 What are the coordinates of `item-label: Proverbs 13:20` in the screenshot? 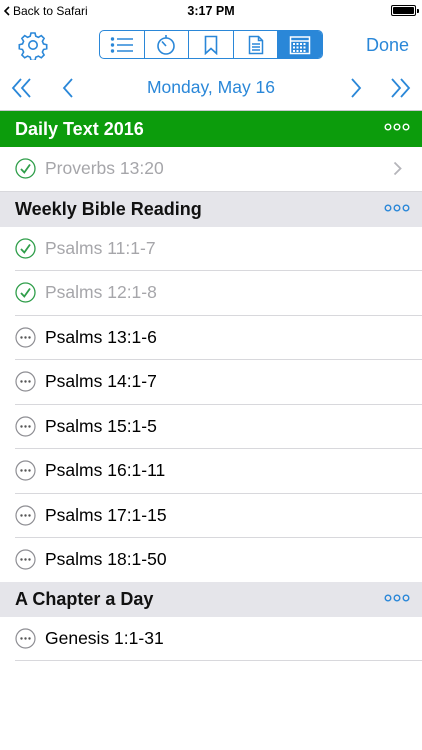 It's located at (104, 168).